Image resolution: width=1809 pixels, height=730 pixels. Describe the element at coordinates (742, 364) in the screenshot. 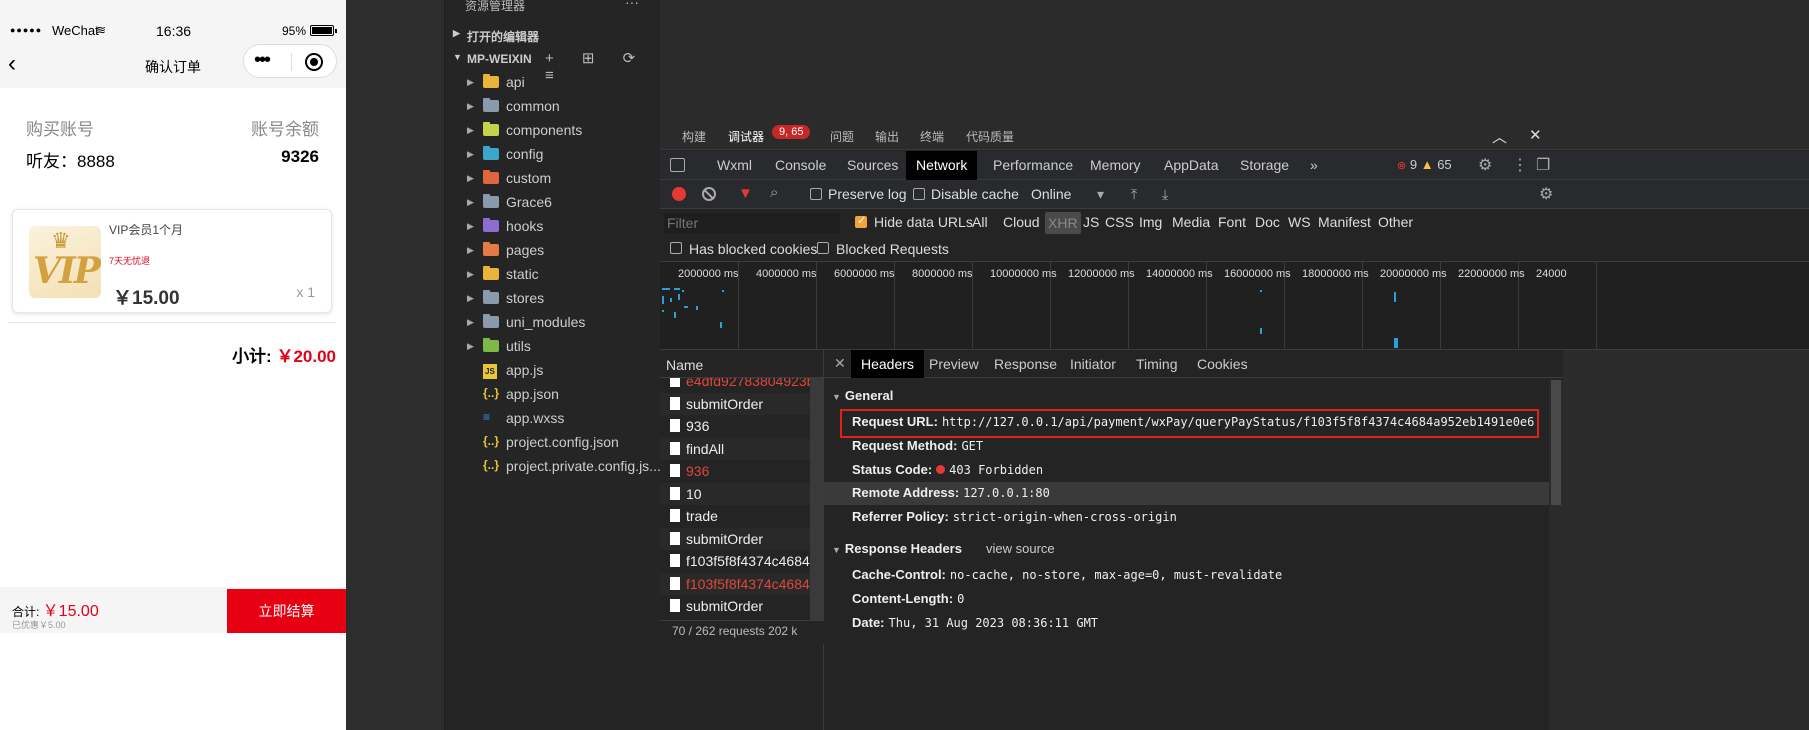

I see `name-column-header: Name` at that location.